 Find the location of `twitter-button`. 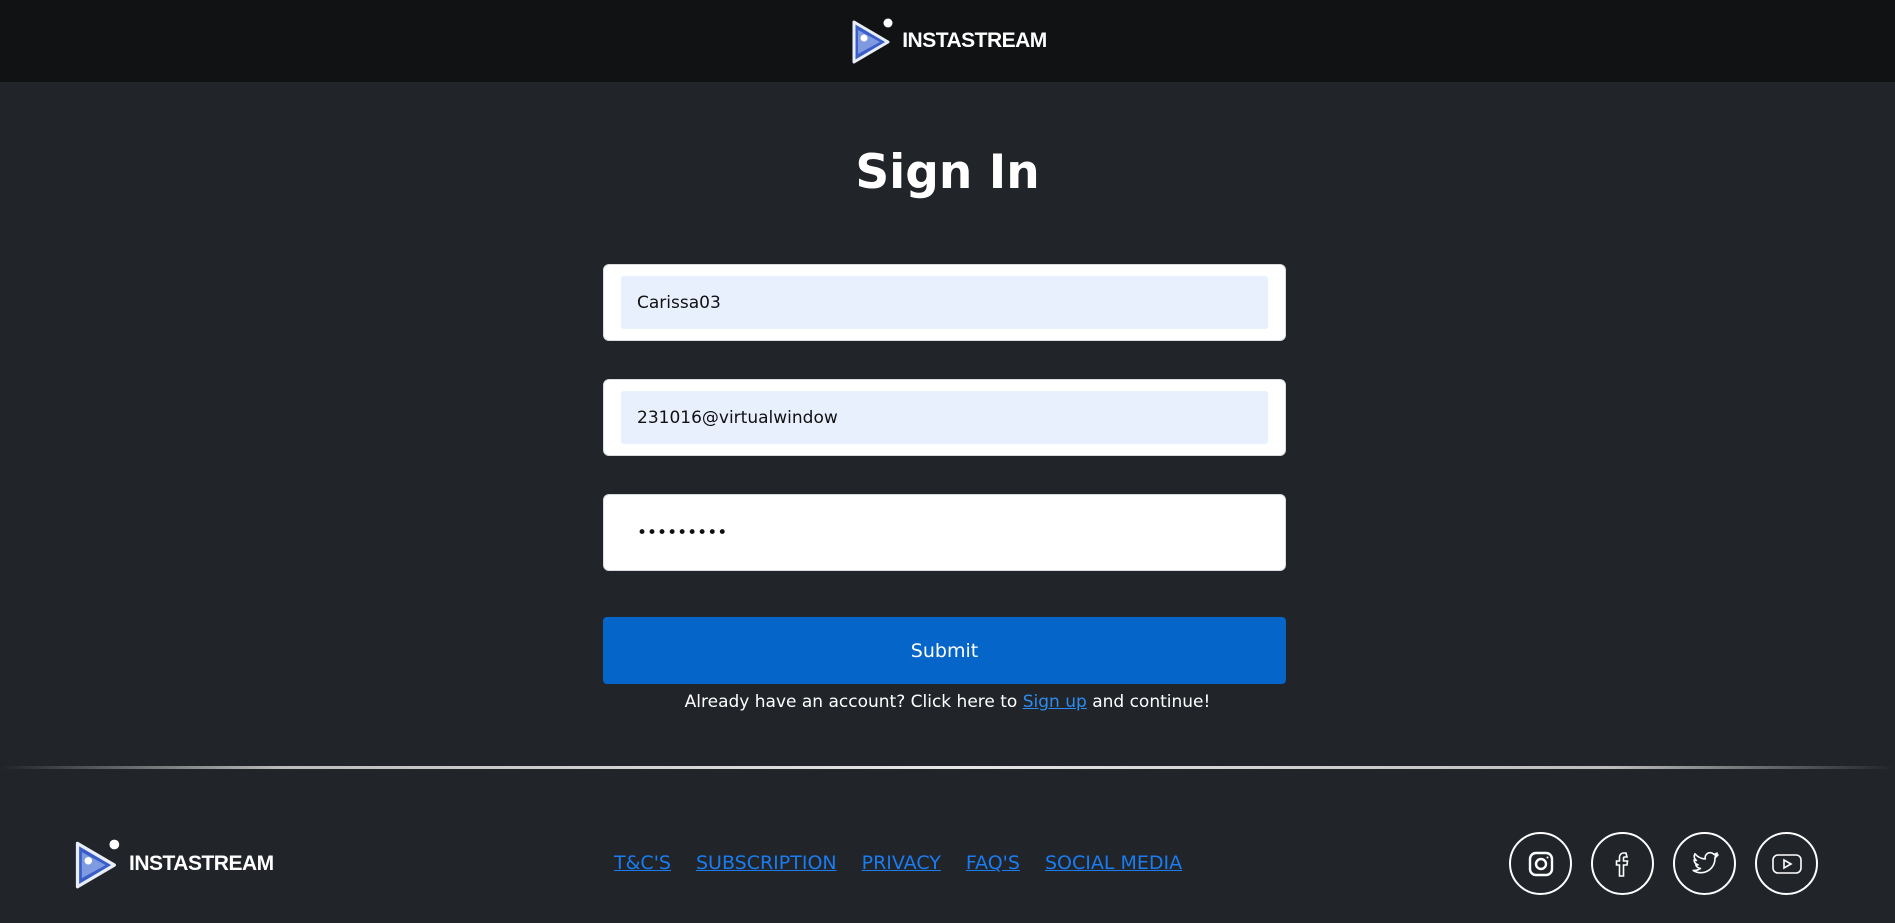

twitter-button is located at coordinates (1704, 863).